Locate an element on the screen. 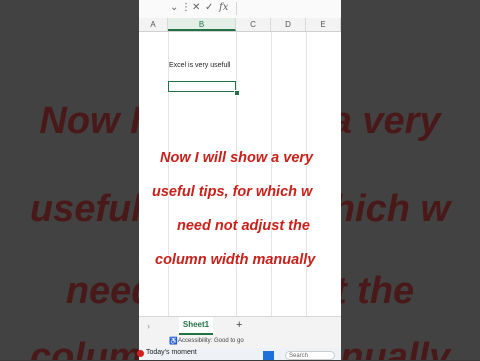 The width and height of the screenshot is (480, 361). formula-bar: ⌄ ⋮ ✕ ✓ fx is located at coordinates (240, 9).